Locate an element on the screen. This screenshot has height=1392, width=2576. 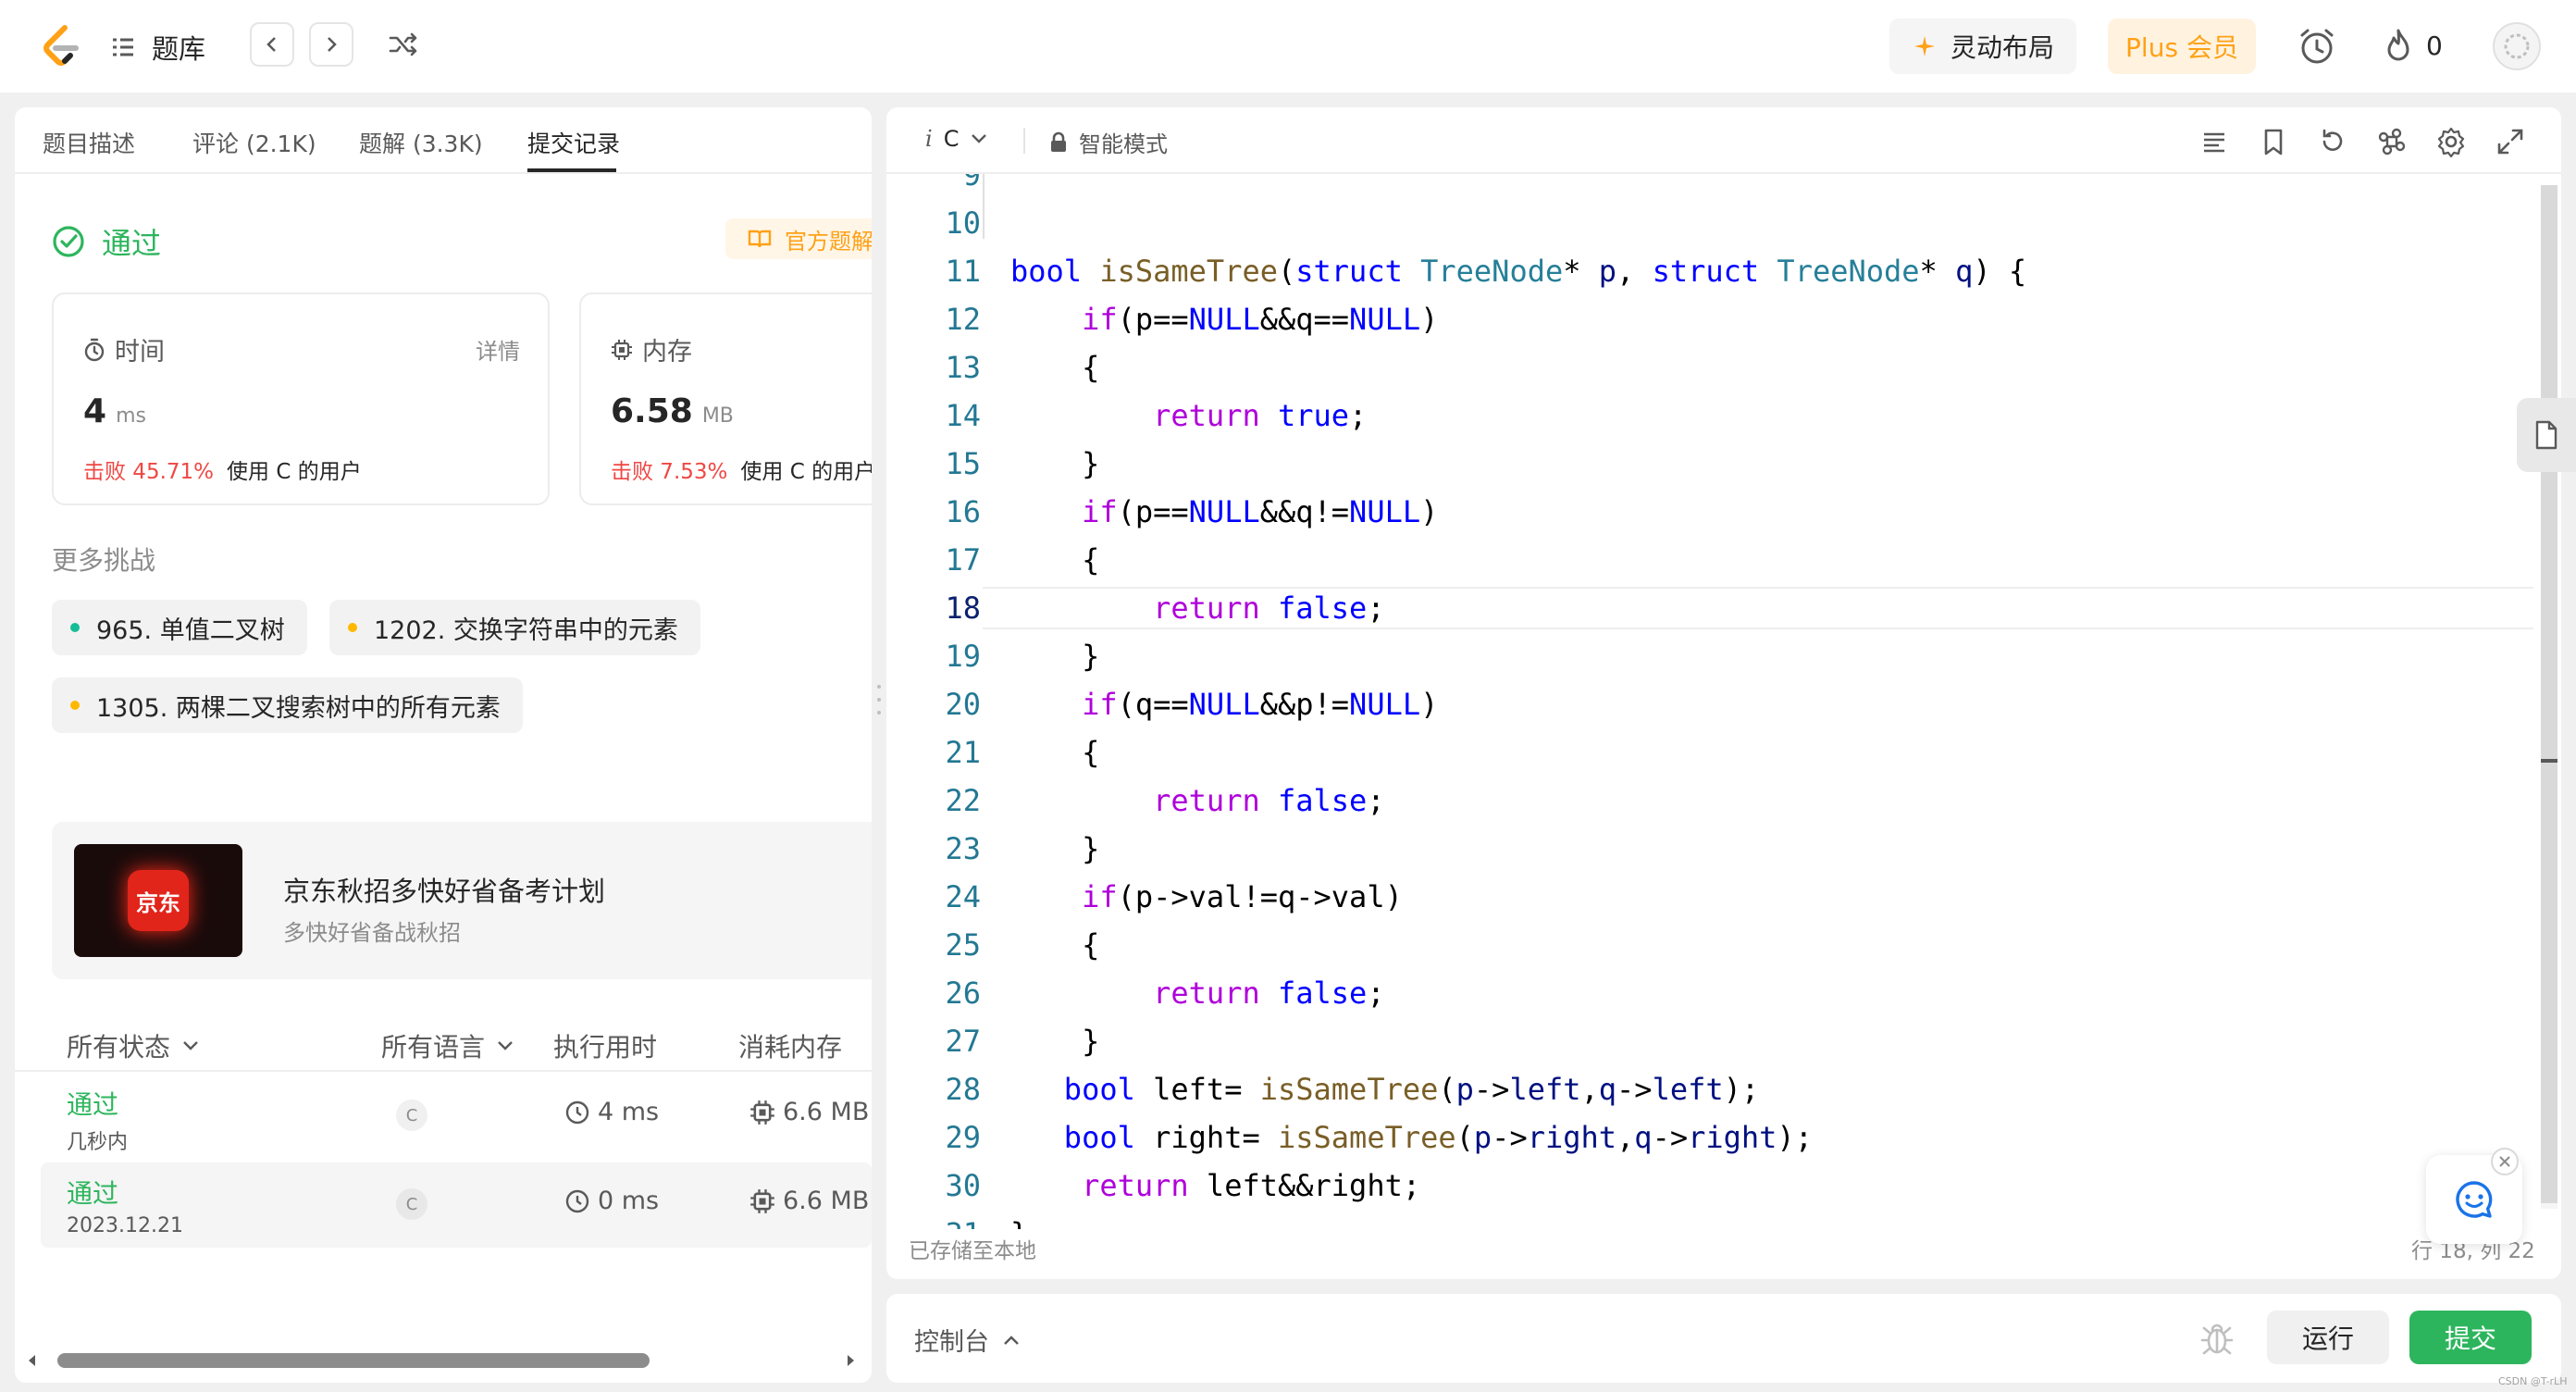
timer-button is located at coordinates (2317, 48).